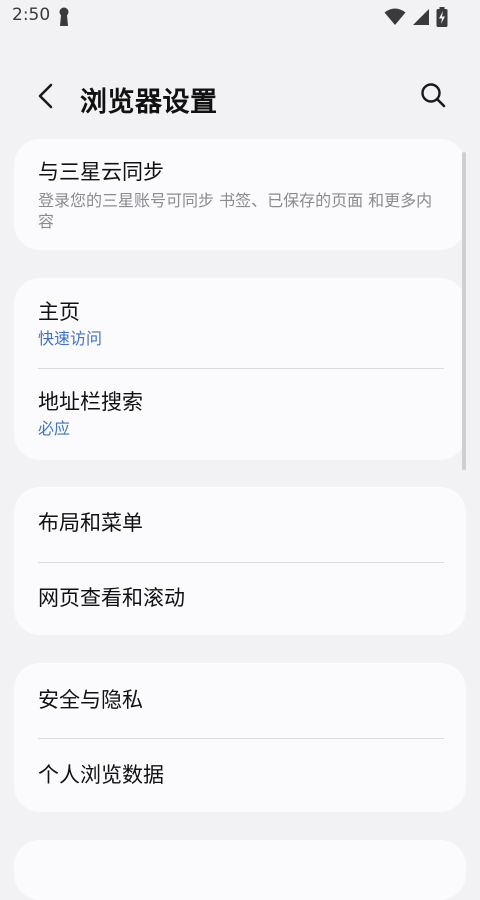 This screenshot has height=900, width=480. What do you see at coordinates (395, 19) in the screenshot?
I see `wifi-icon` at bounding box center [395, 19].